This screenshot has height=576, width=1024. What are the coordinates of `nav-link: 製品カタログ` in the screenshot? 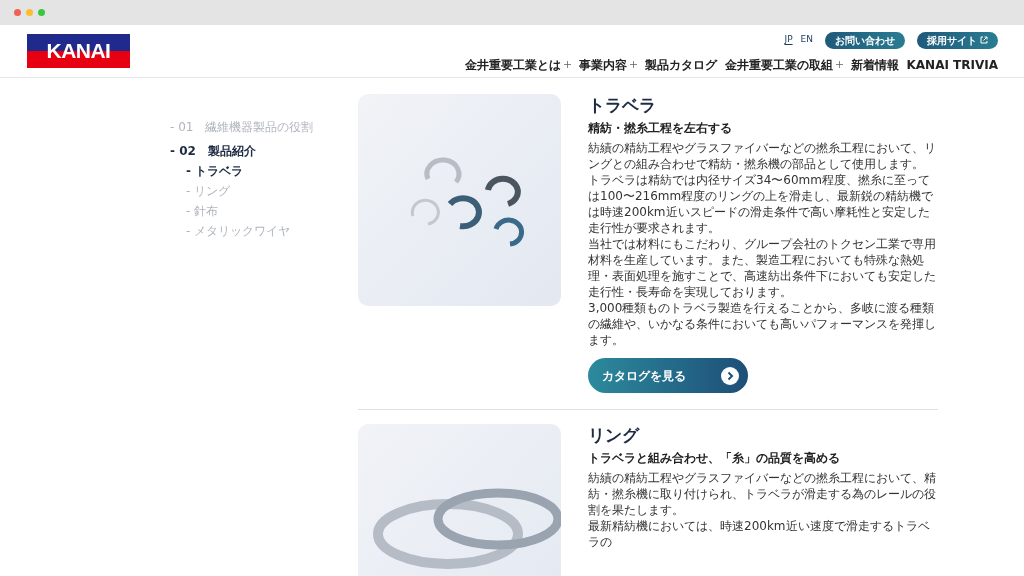 It's located at (680, 64).